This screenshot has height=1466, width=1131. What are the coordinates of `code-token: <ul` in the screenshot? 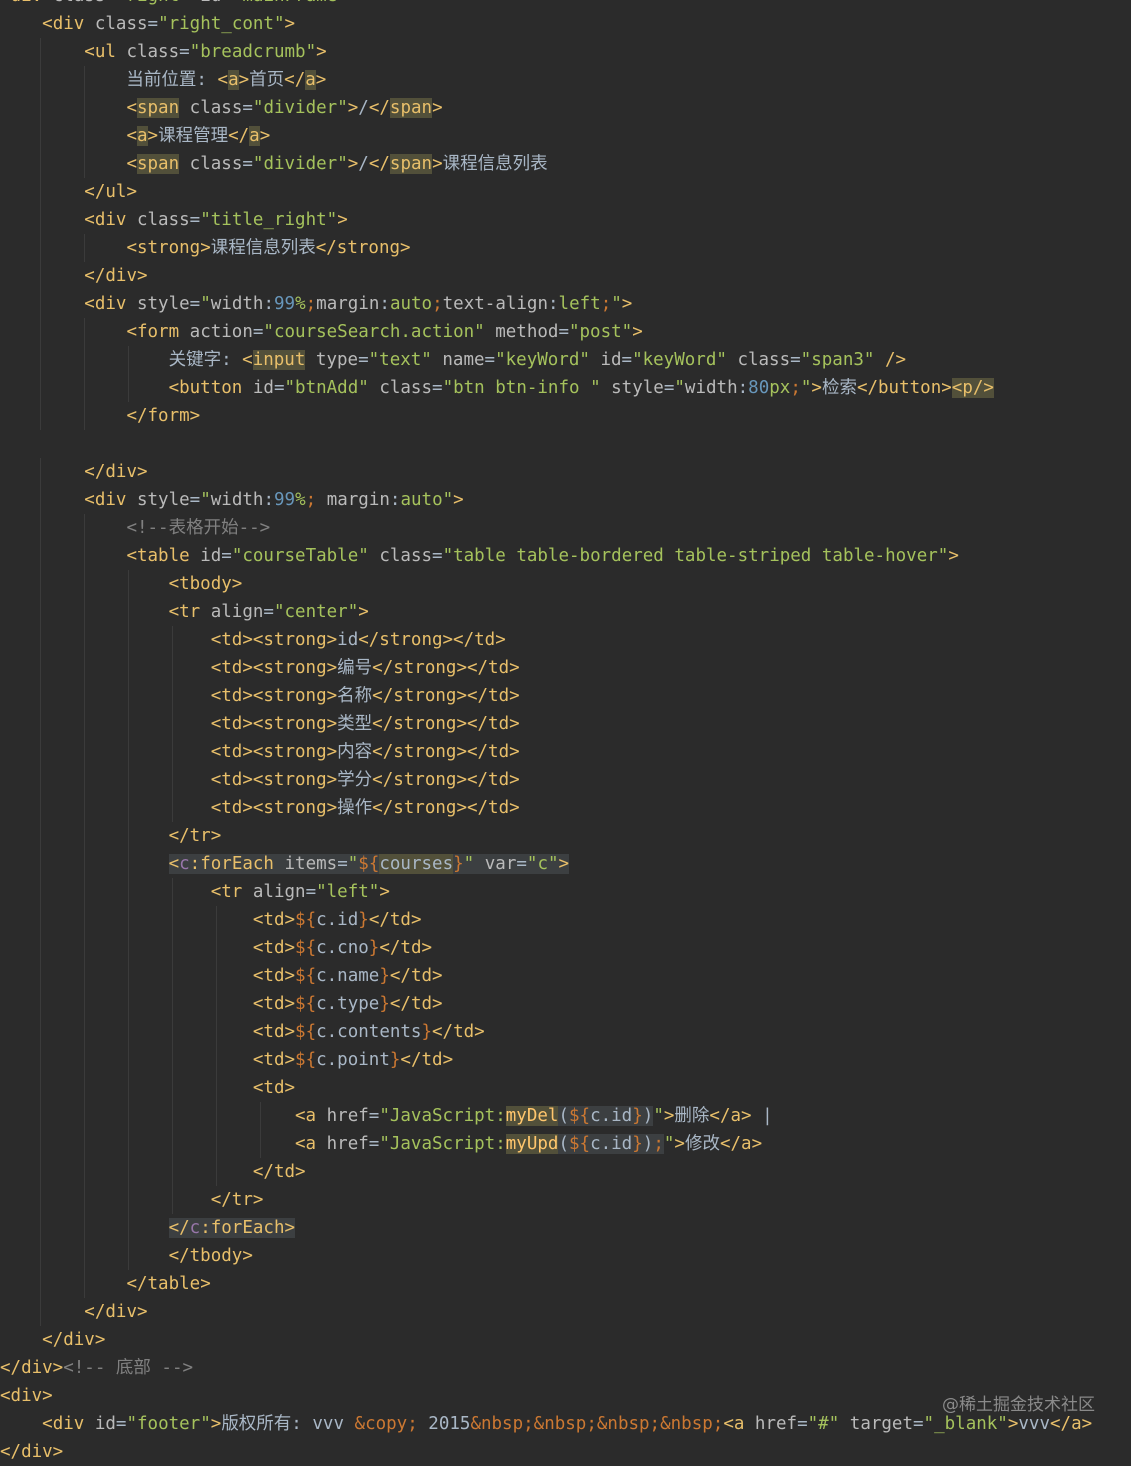 It's located at (105, 52).